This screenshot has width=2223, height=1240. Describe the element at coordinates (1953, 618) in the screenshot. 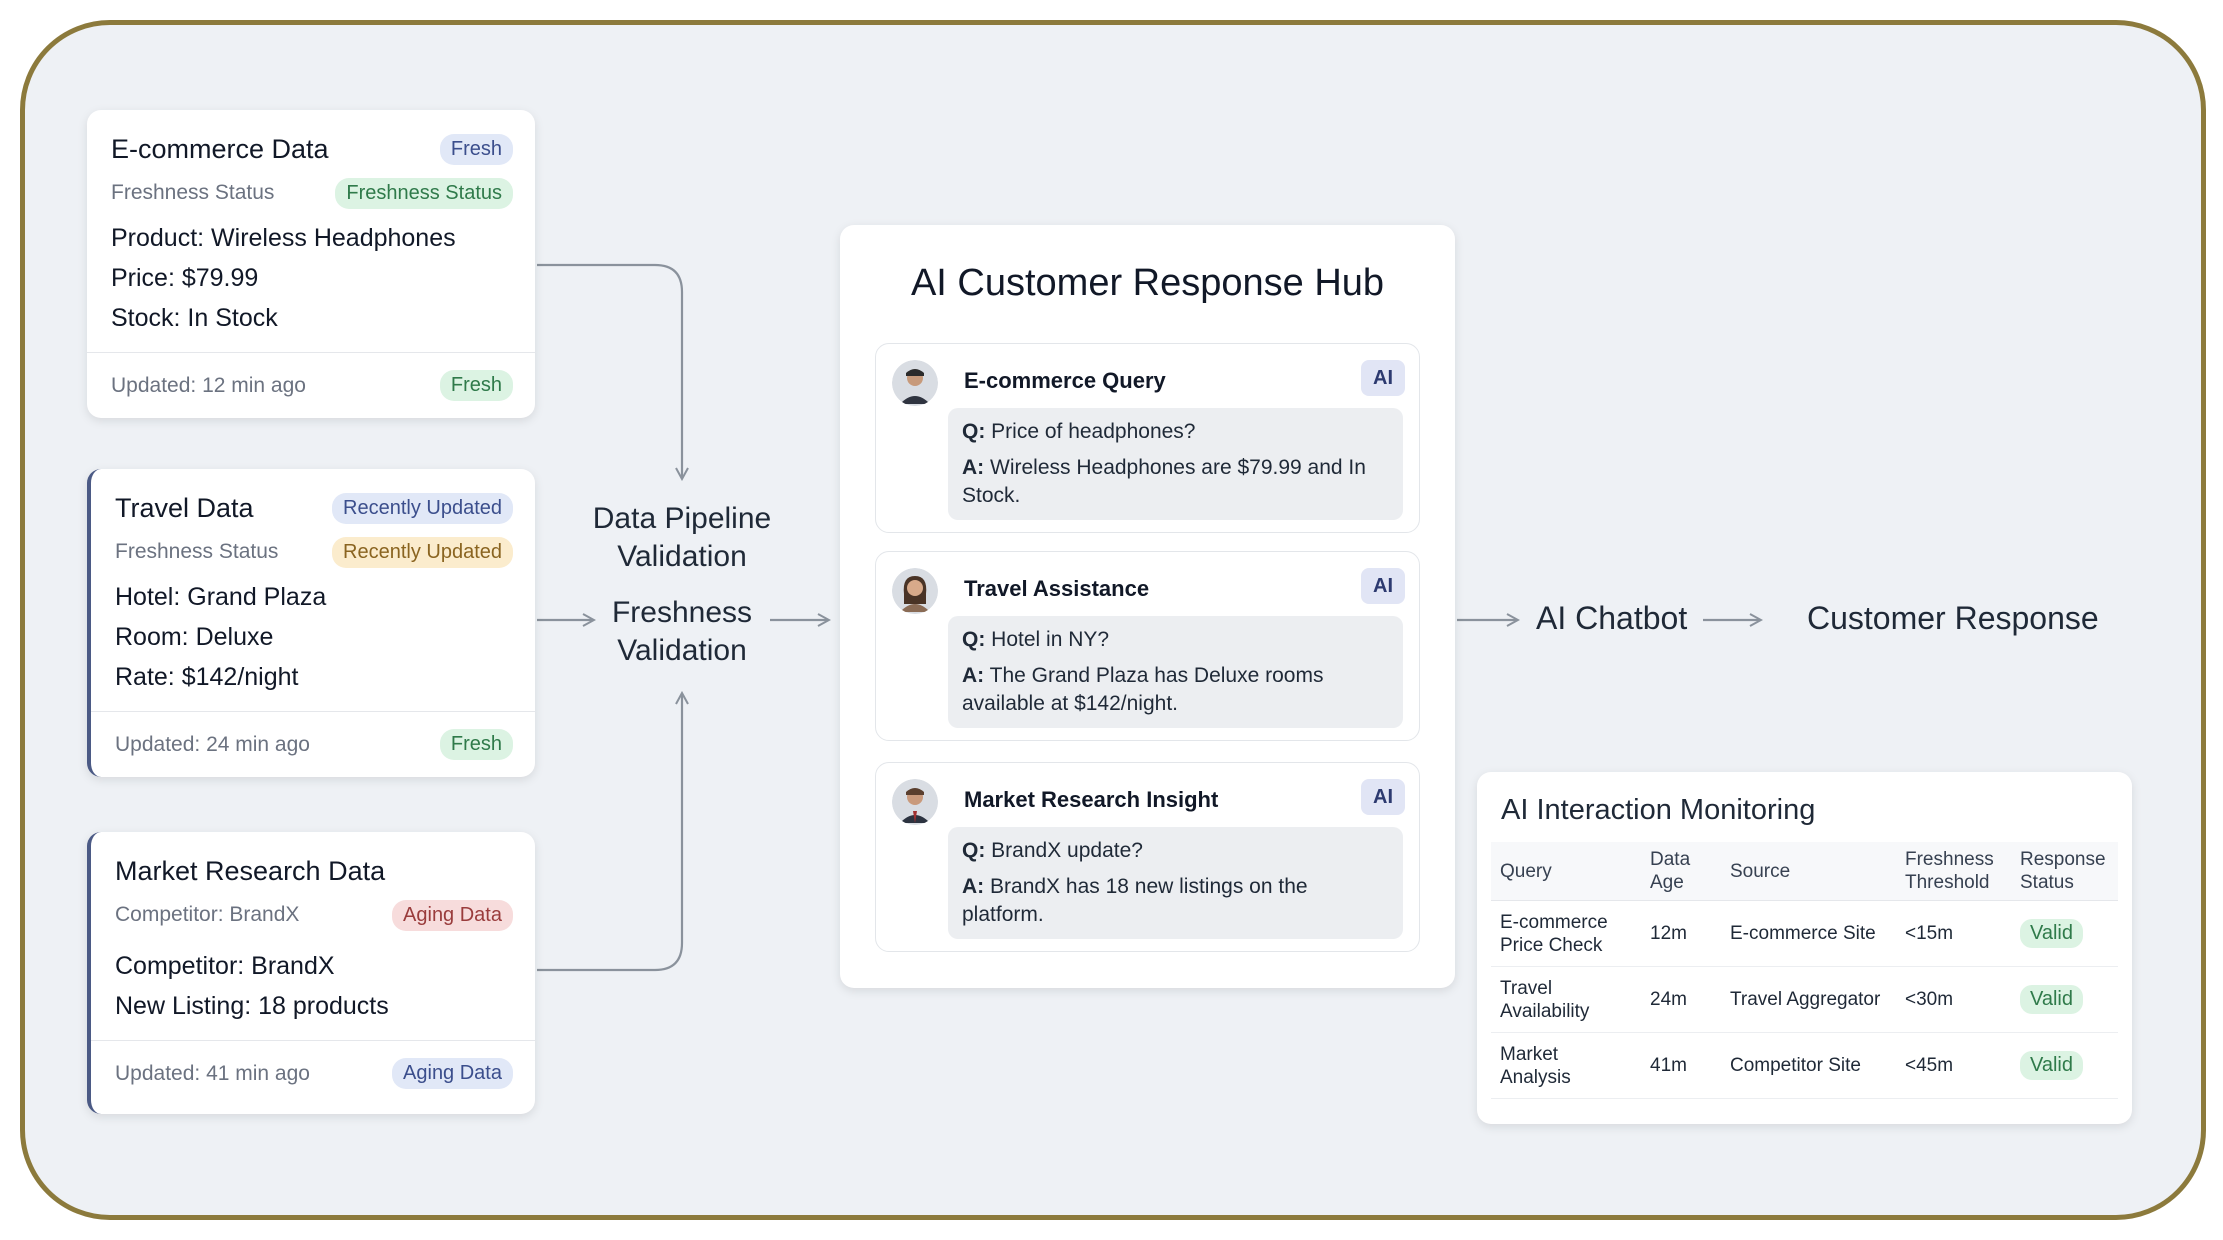

I see `customer-response-label: Customer Response` at that location.